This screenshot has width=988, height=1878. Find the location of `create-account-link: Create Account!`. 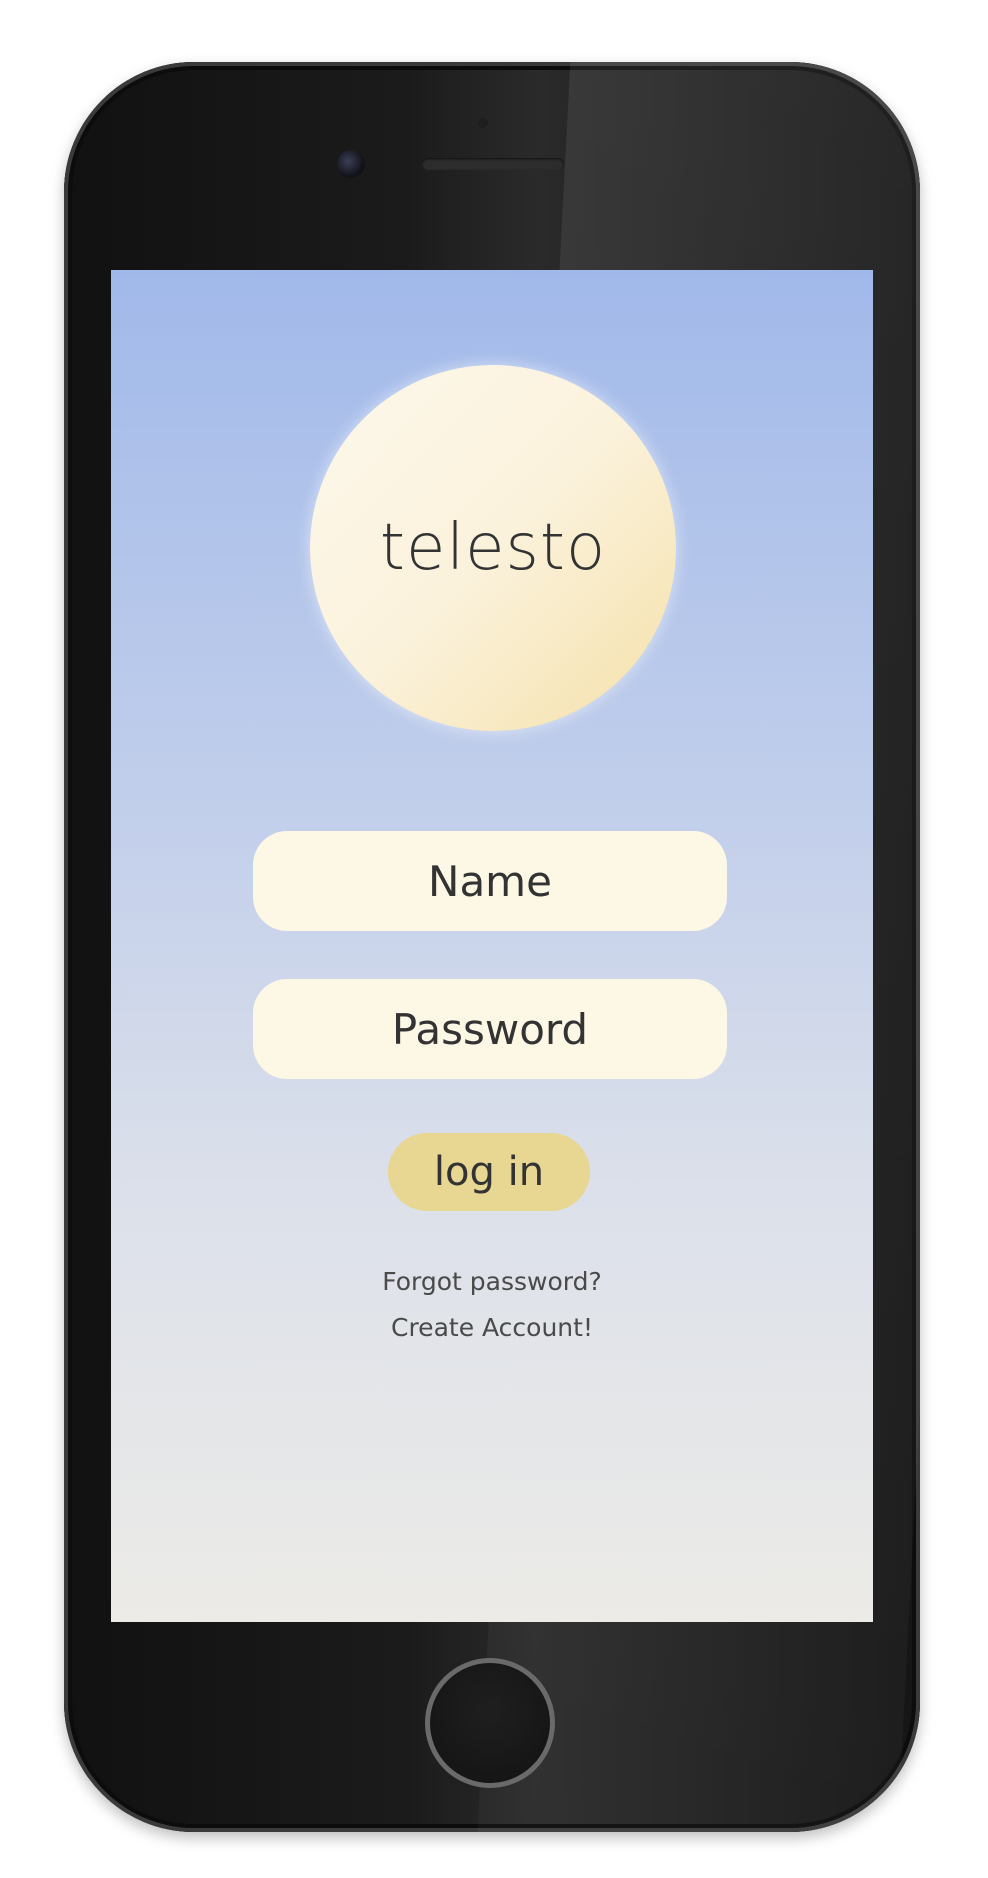

create-account-link: Create Account! is located at coordinates (492, 1327).